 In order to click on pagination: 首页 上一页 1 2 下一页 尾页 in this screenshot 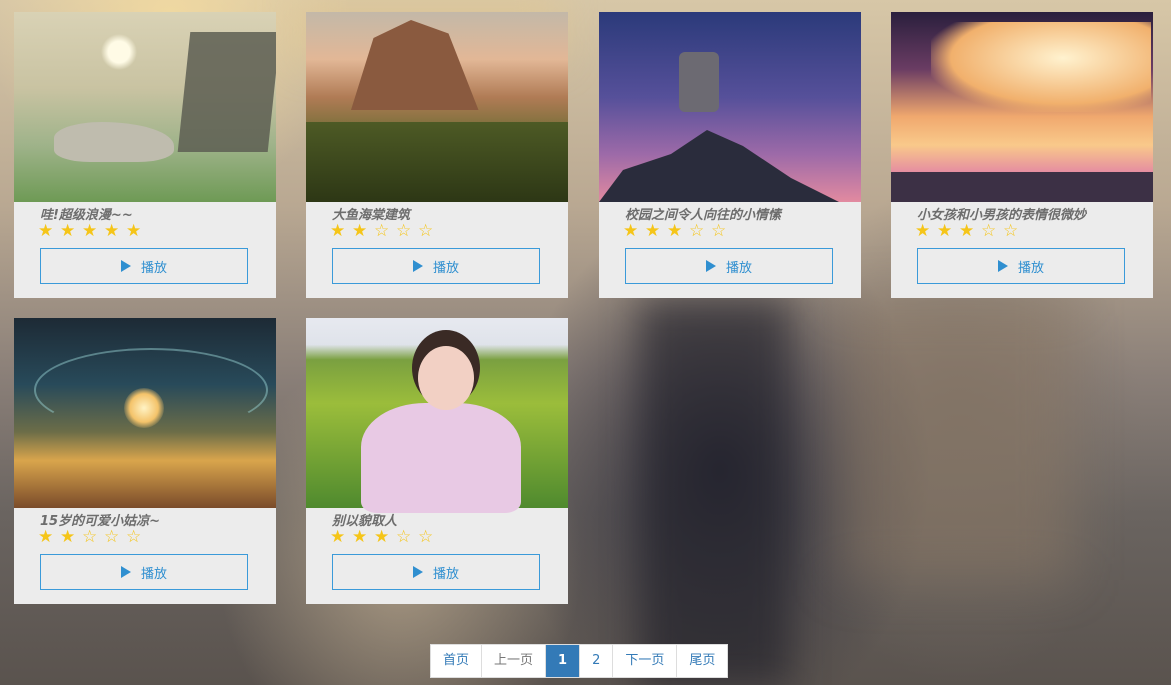, I will do `click(579, 661)`.